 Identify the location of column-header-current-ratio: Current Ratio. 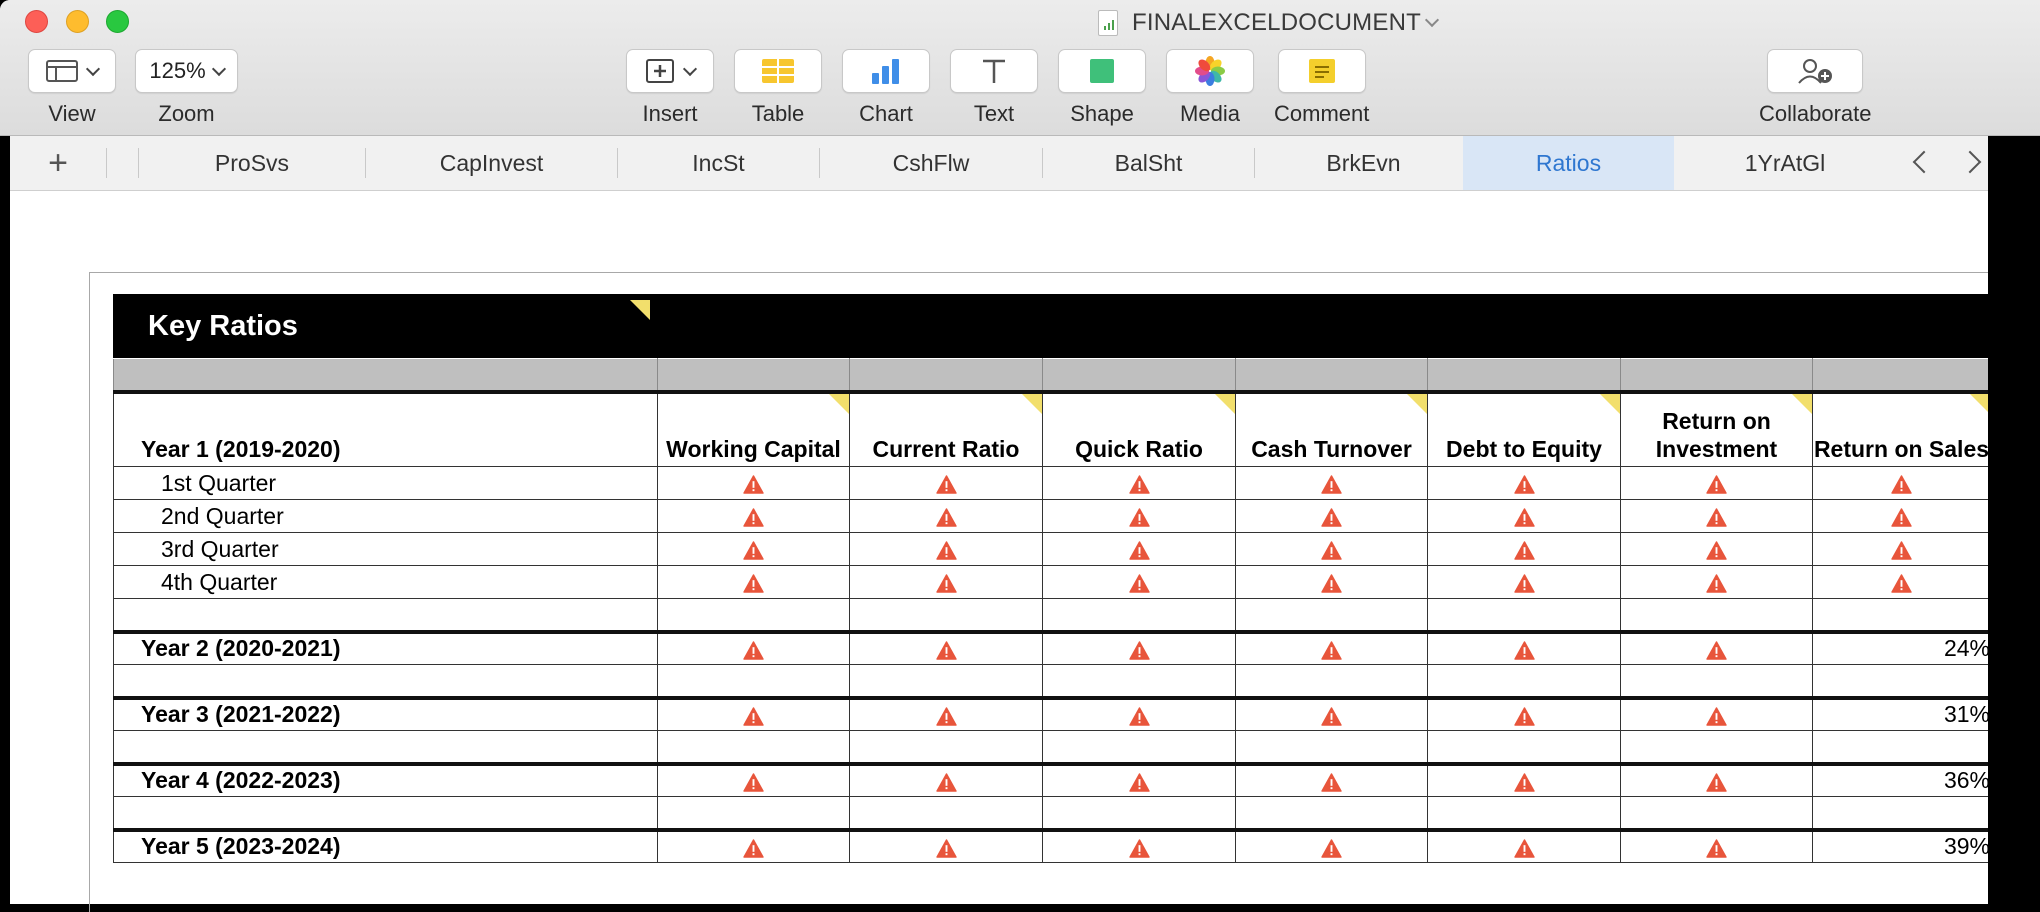
(946, 429).